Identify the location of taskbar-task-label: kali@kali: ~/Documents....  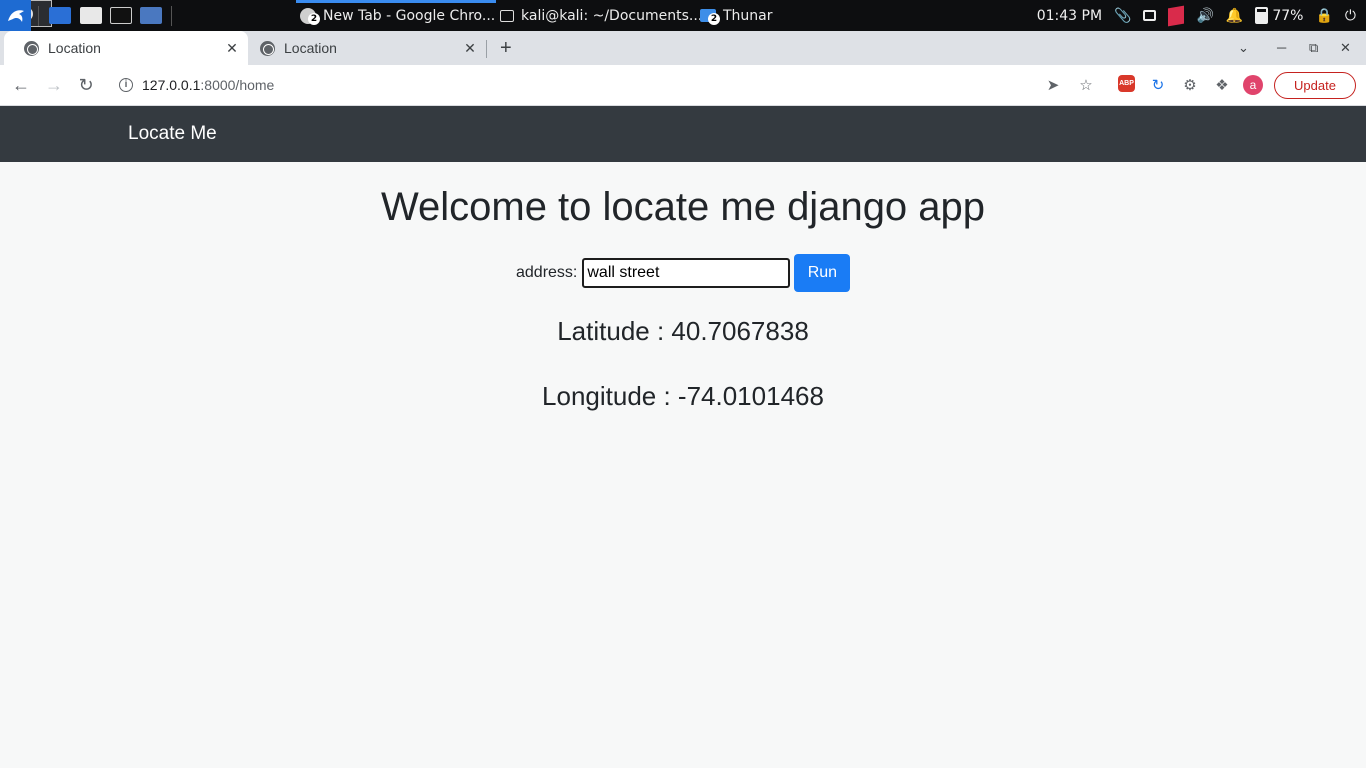
(612, 15).